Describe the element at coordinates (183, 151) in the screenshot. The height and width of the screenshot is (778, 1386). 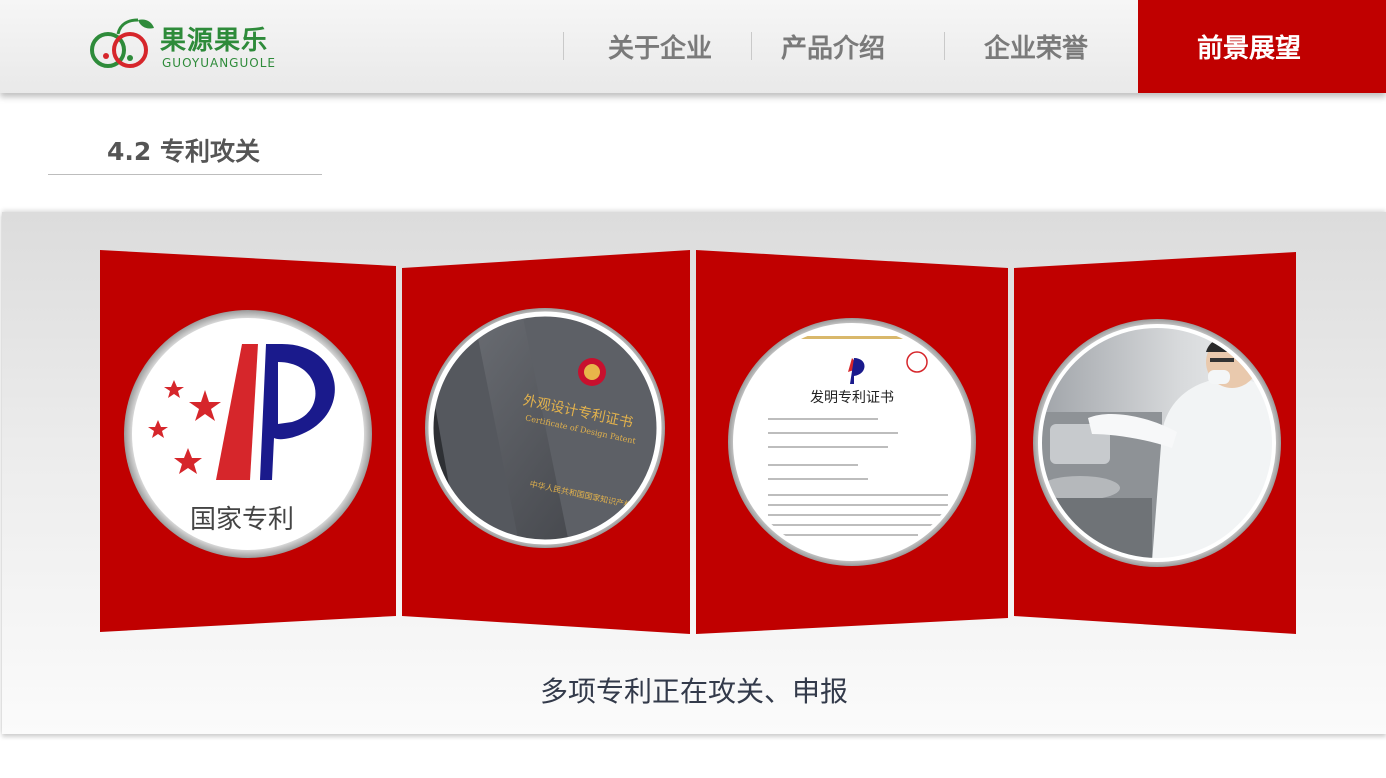
I see `section-title: 4.2 专利攻关` at that location.